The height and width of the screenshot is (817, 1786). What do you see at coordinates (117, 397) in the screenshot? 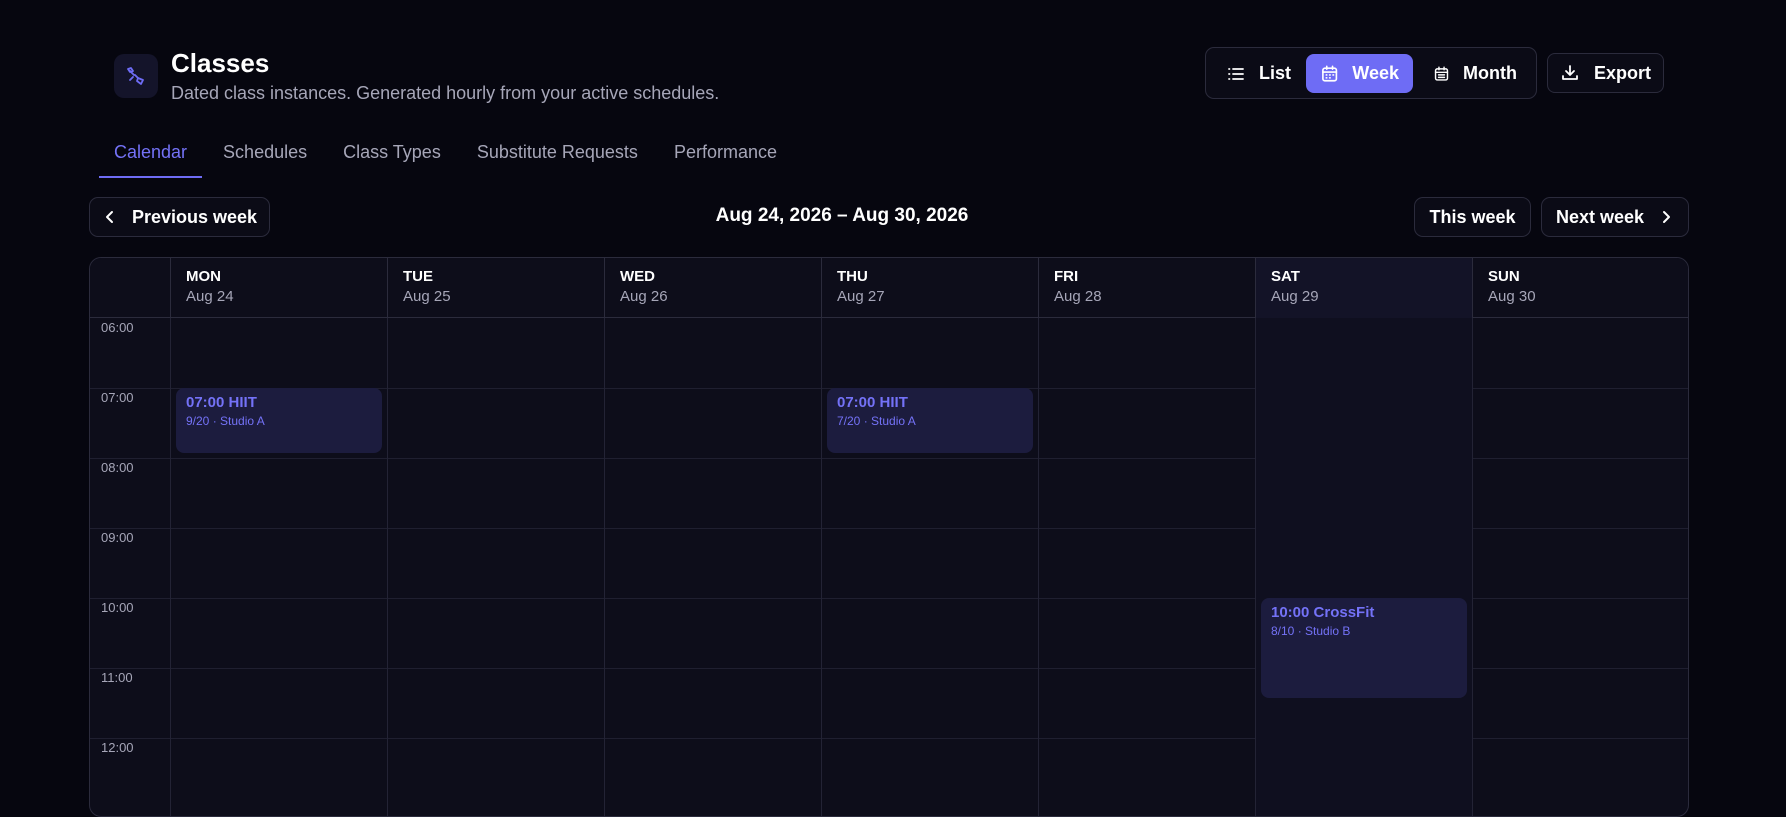
I see `time-label: 07:00` at bounding box center [117, 397].